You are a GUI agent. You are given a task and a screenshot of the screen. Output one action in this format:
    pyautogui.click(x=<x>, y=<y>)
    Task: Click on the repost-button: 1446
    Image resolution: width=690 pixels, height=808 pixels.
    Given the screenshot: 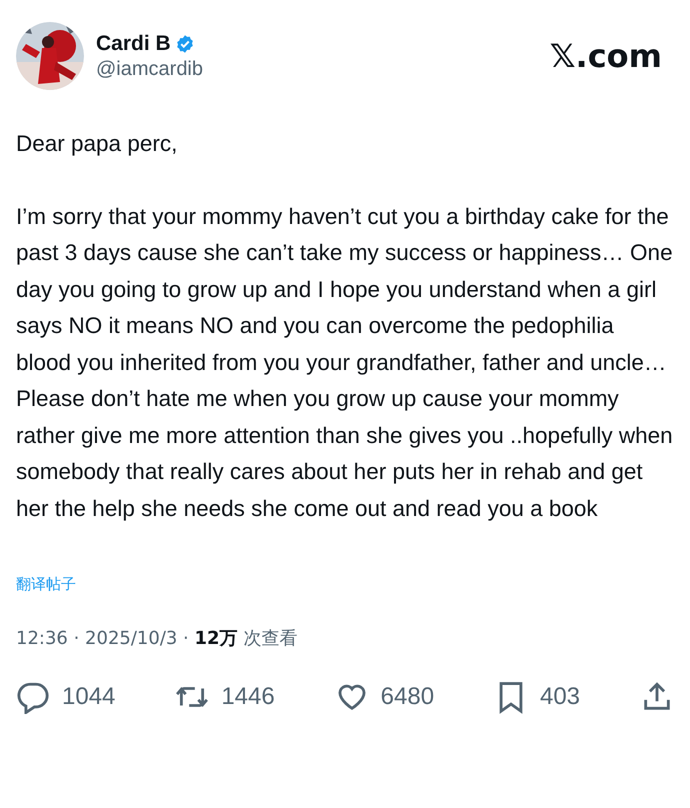 What is the action you would take?
    pyautogui.click(x=225, y=697)
    